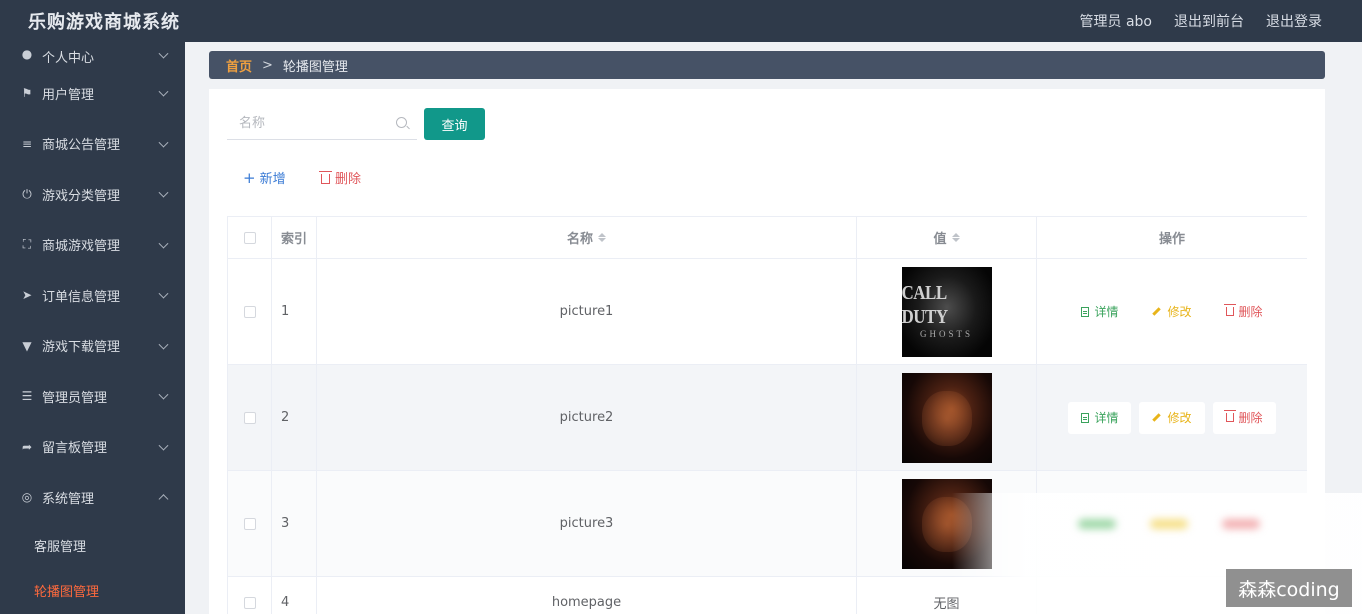 The width and height of the screenshot is (1362, 614). What do you see at coordinates (249, 178) in the screenshot?
I see `plus-icon: +` at bounding box center [249, 178].